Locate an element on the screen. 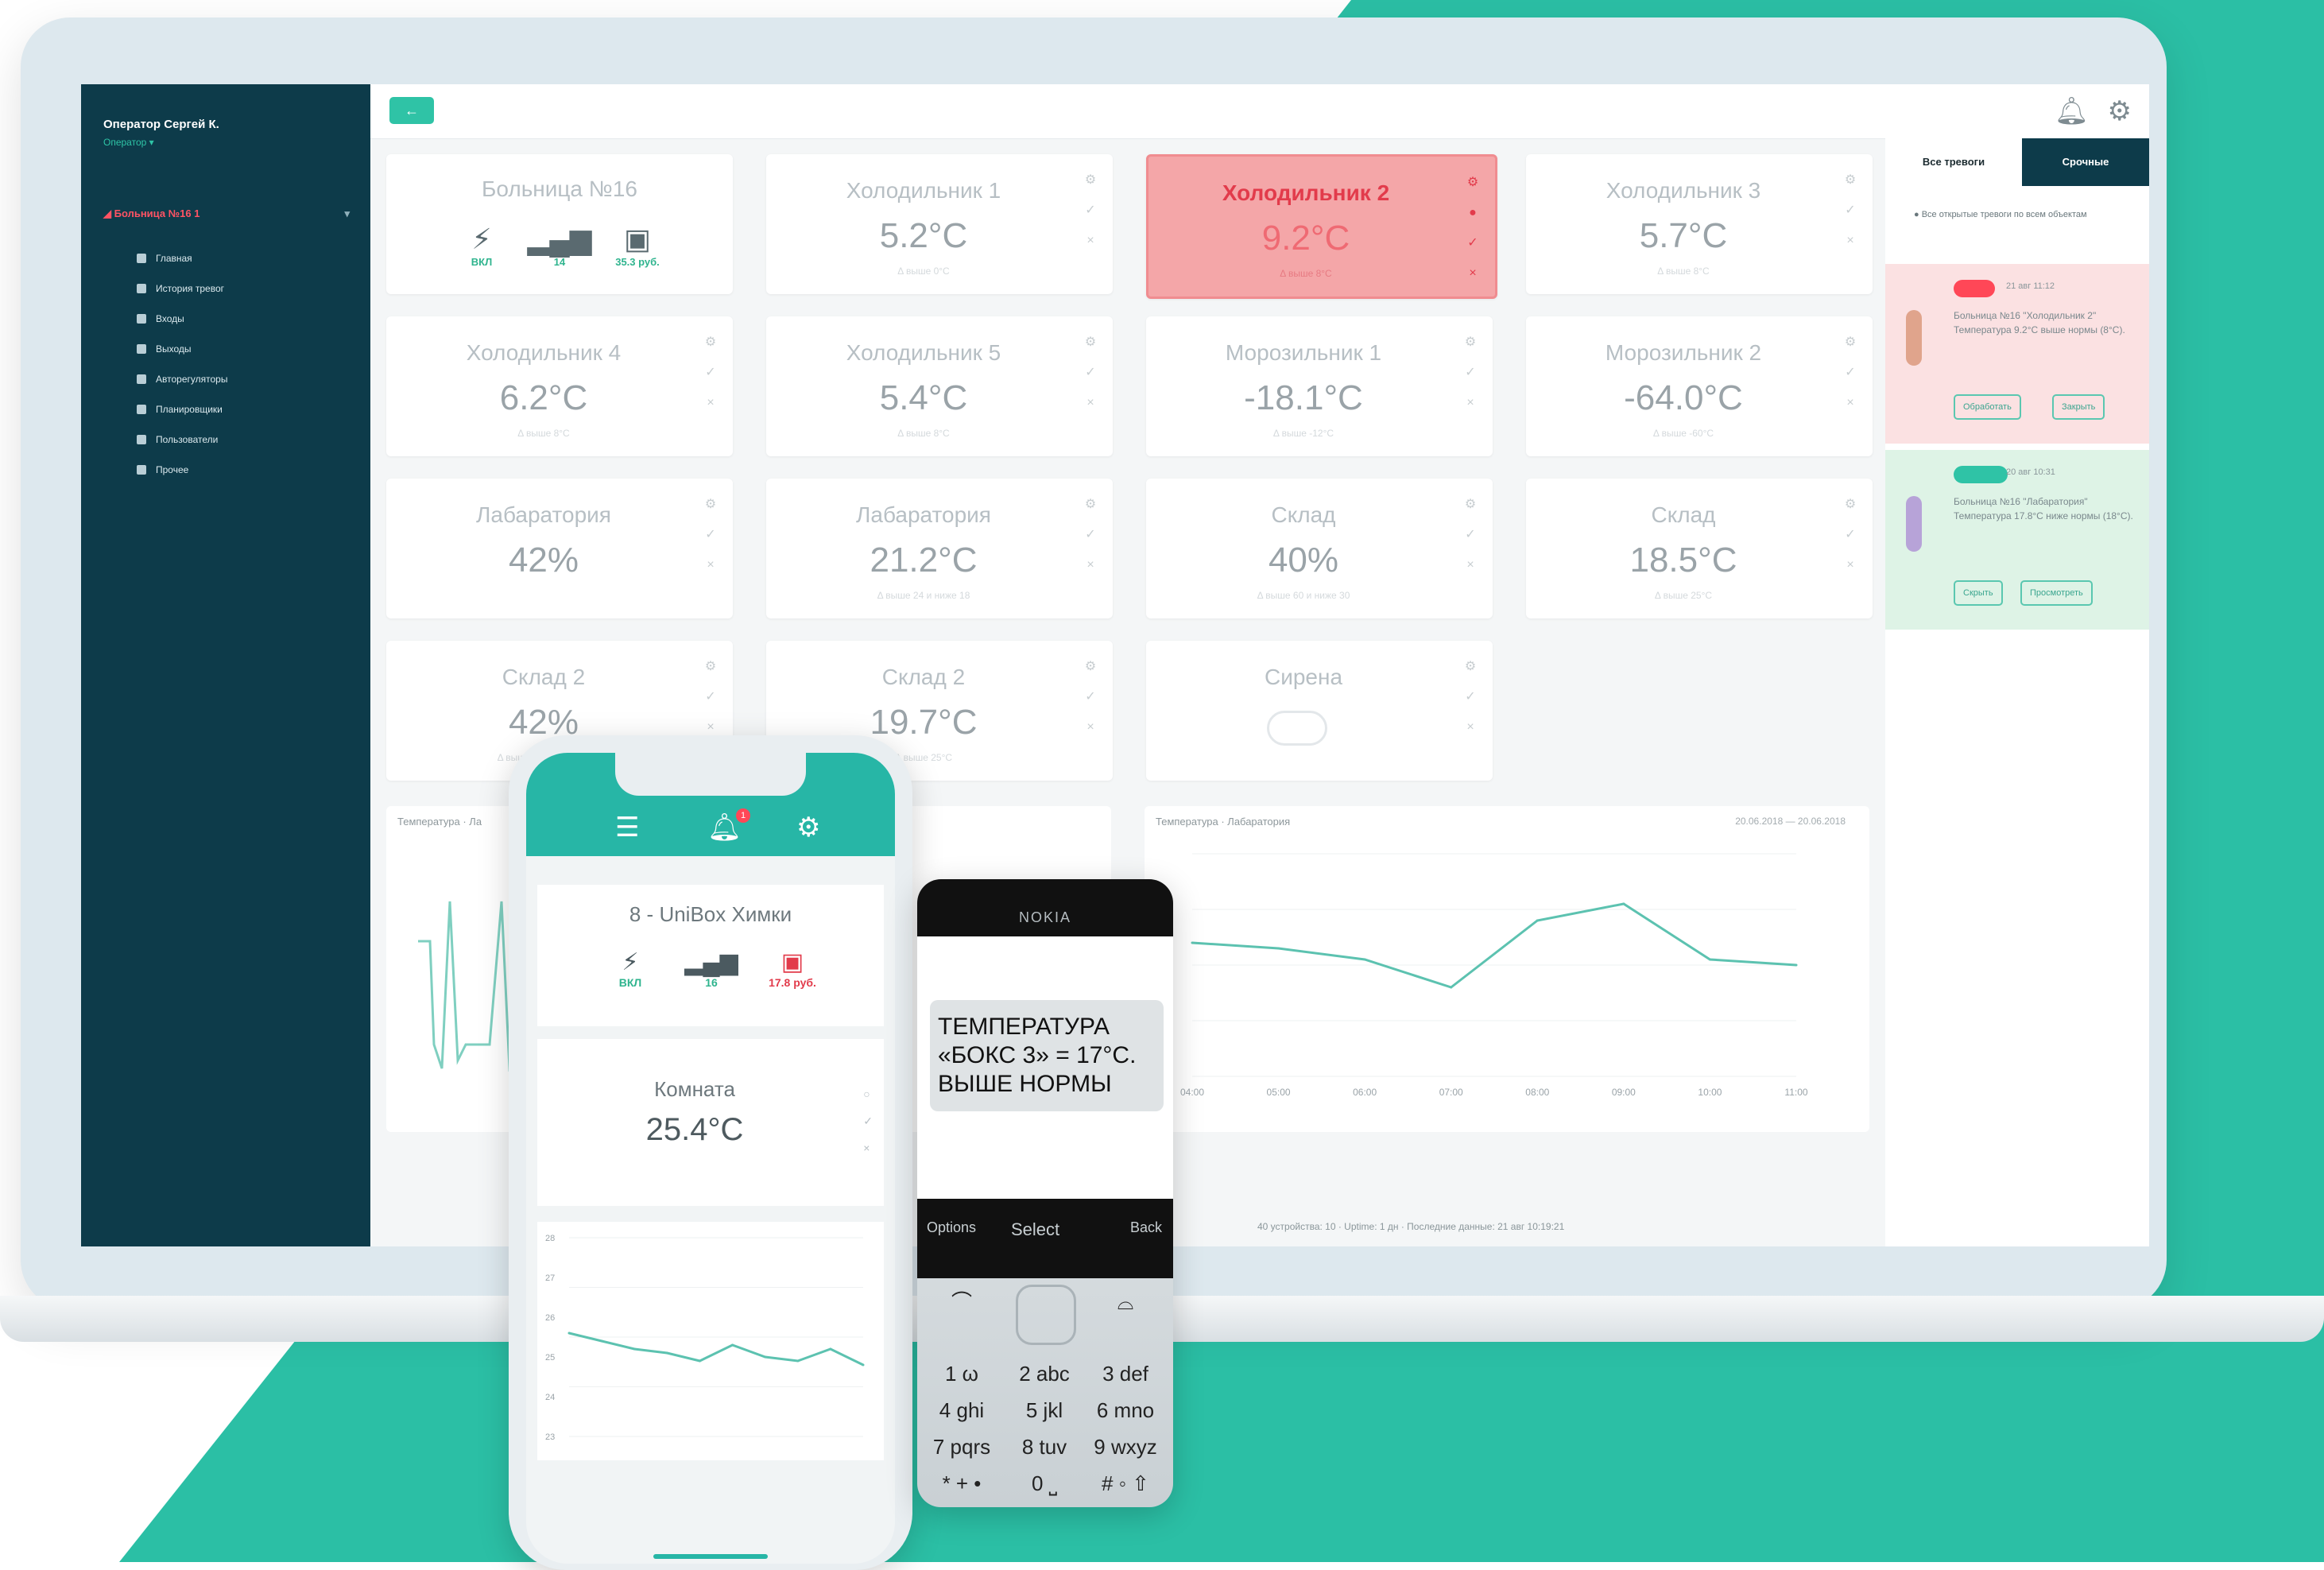 Image resolution: width=2324 pixels, height=1570 pixels. settings-icon: ○ is located at coordinates (868, 1093).